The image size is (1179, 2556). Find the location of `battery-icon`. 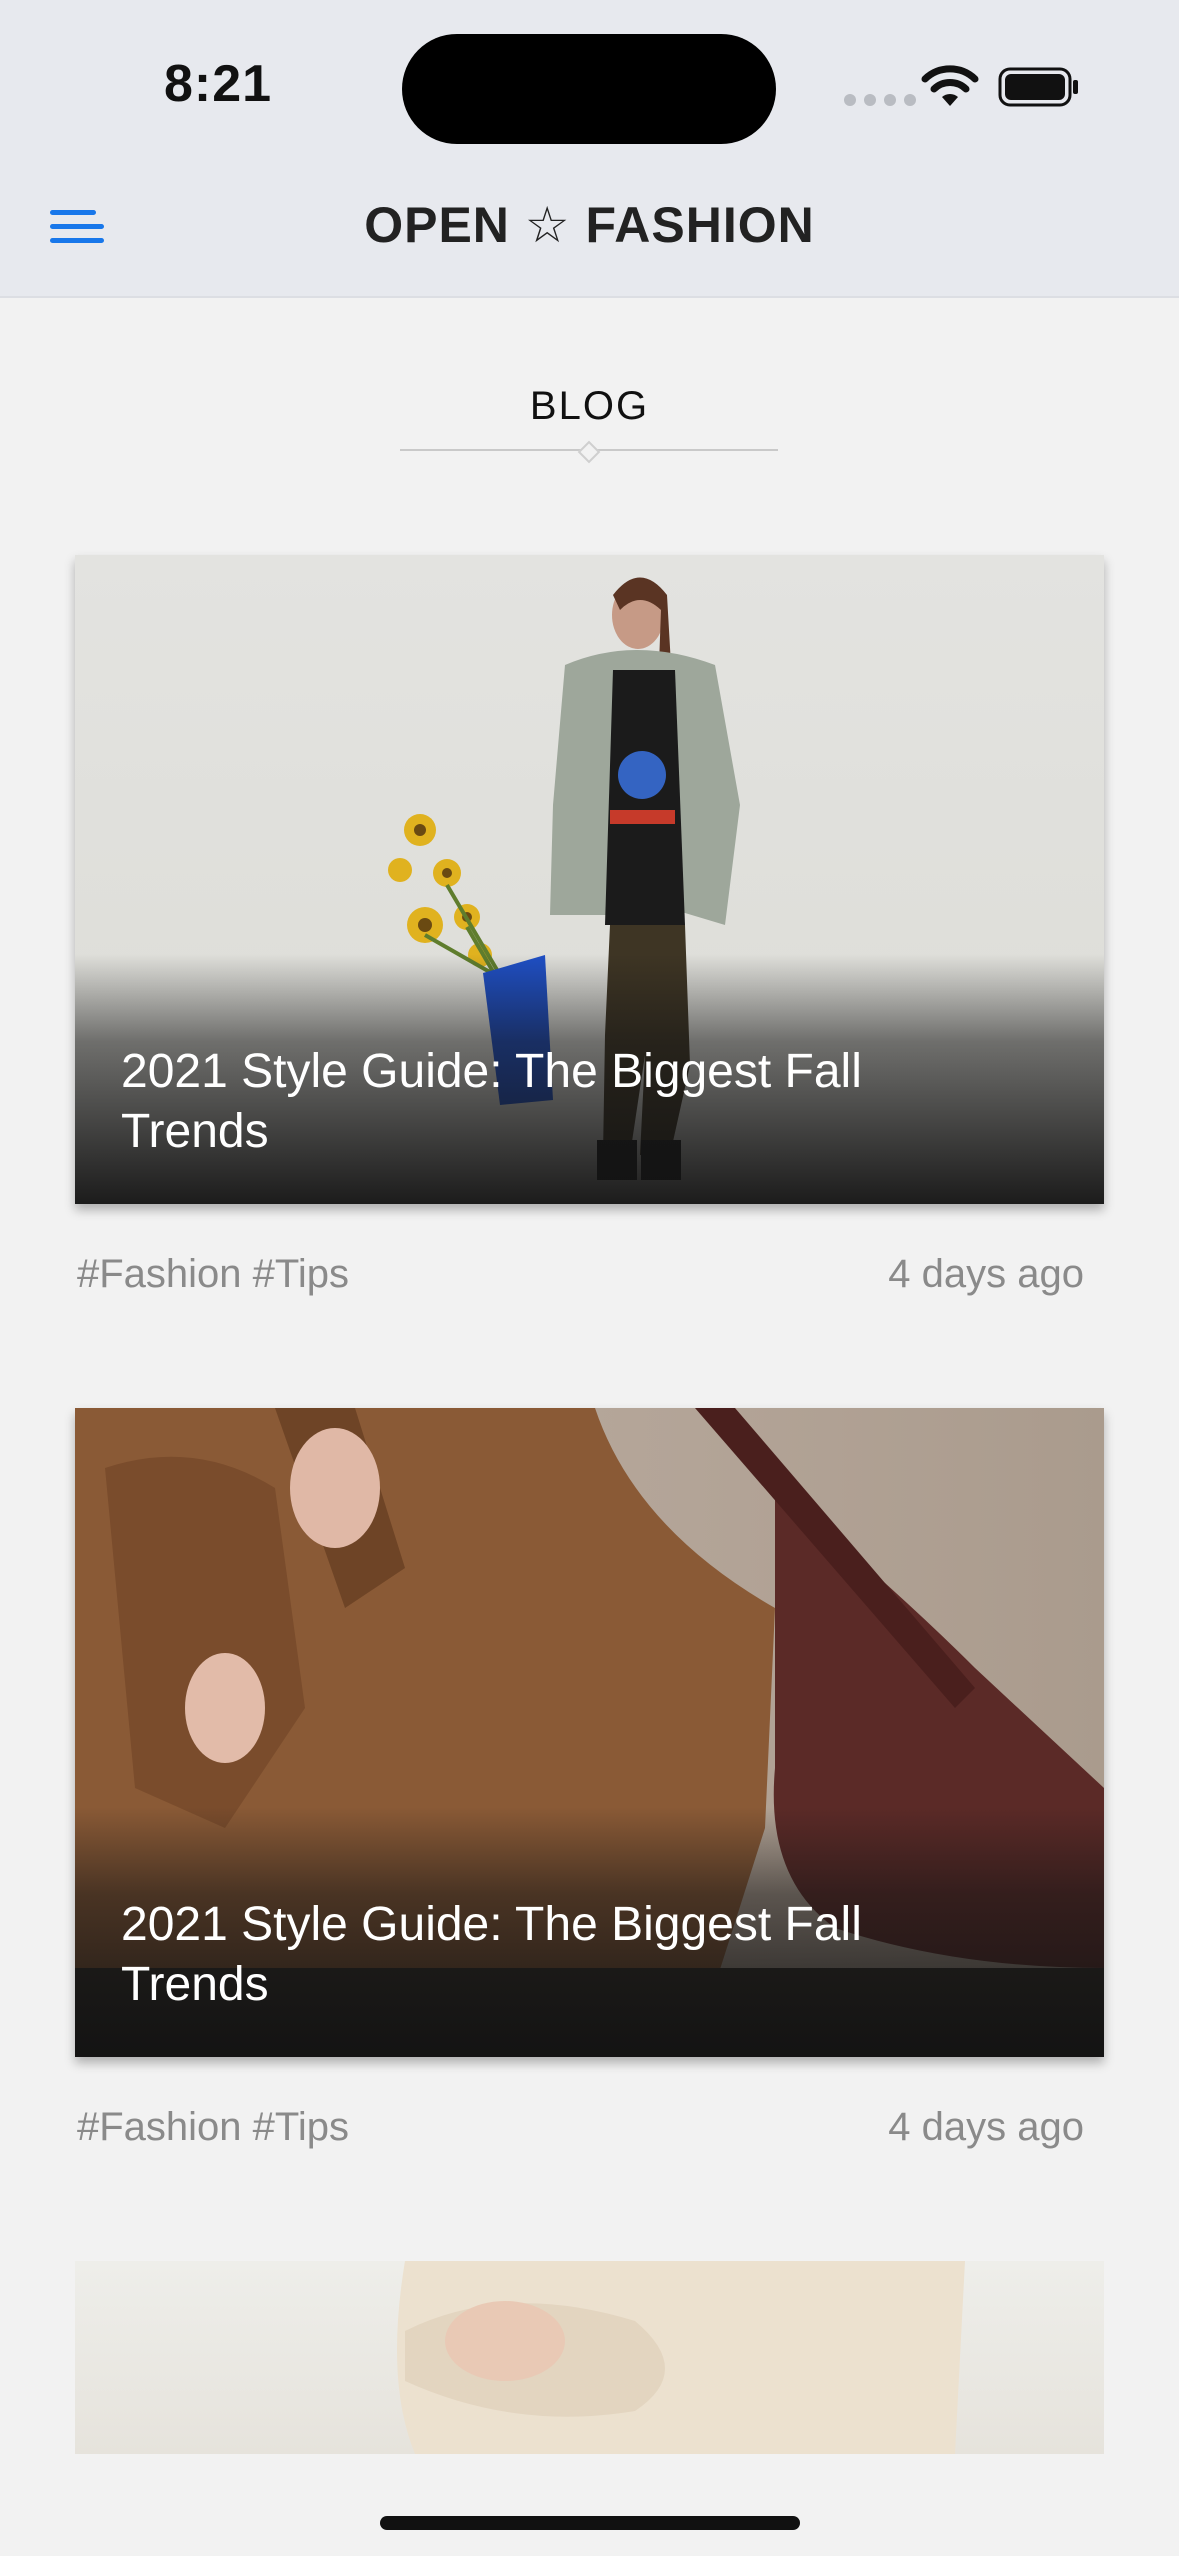

battery-icon is located at coordinates (1038, 87).